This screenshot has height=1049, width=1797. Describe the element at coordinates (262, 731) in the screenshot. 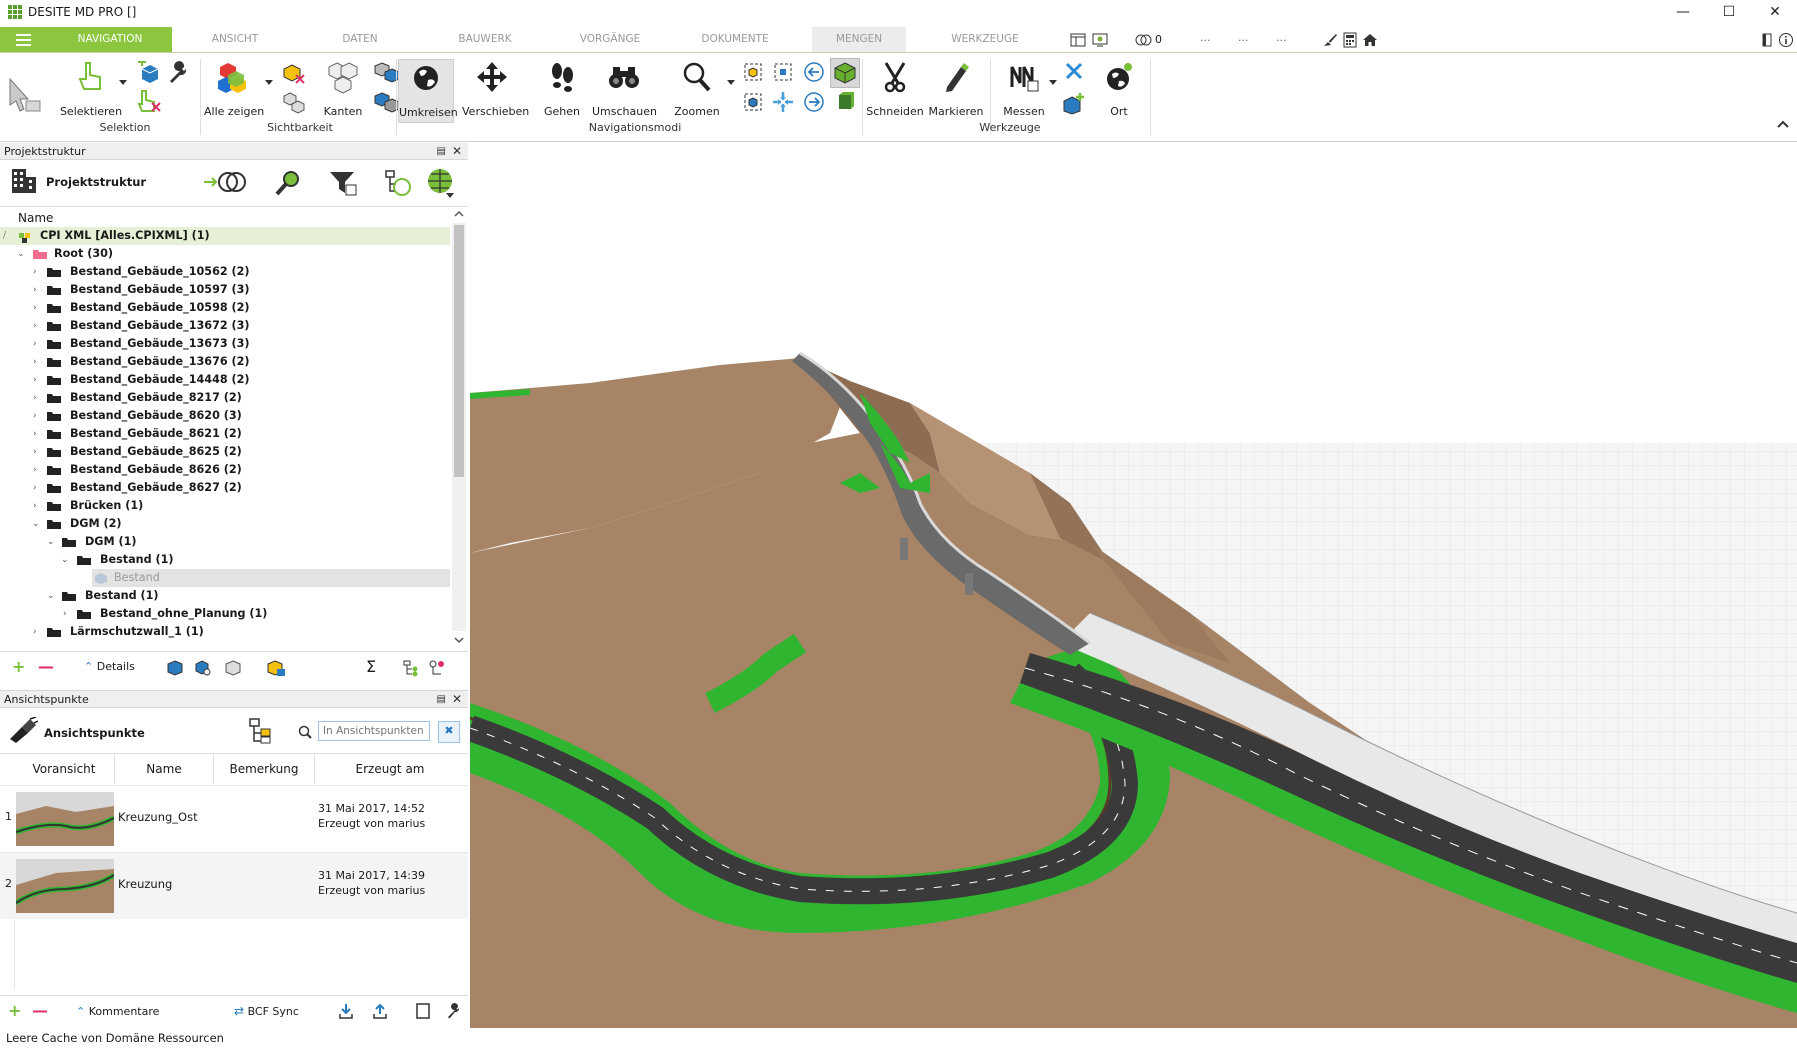

I see `viewpoint-tree-icon` at that location.